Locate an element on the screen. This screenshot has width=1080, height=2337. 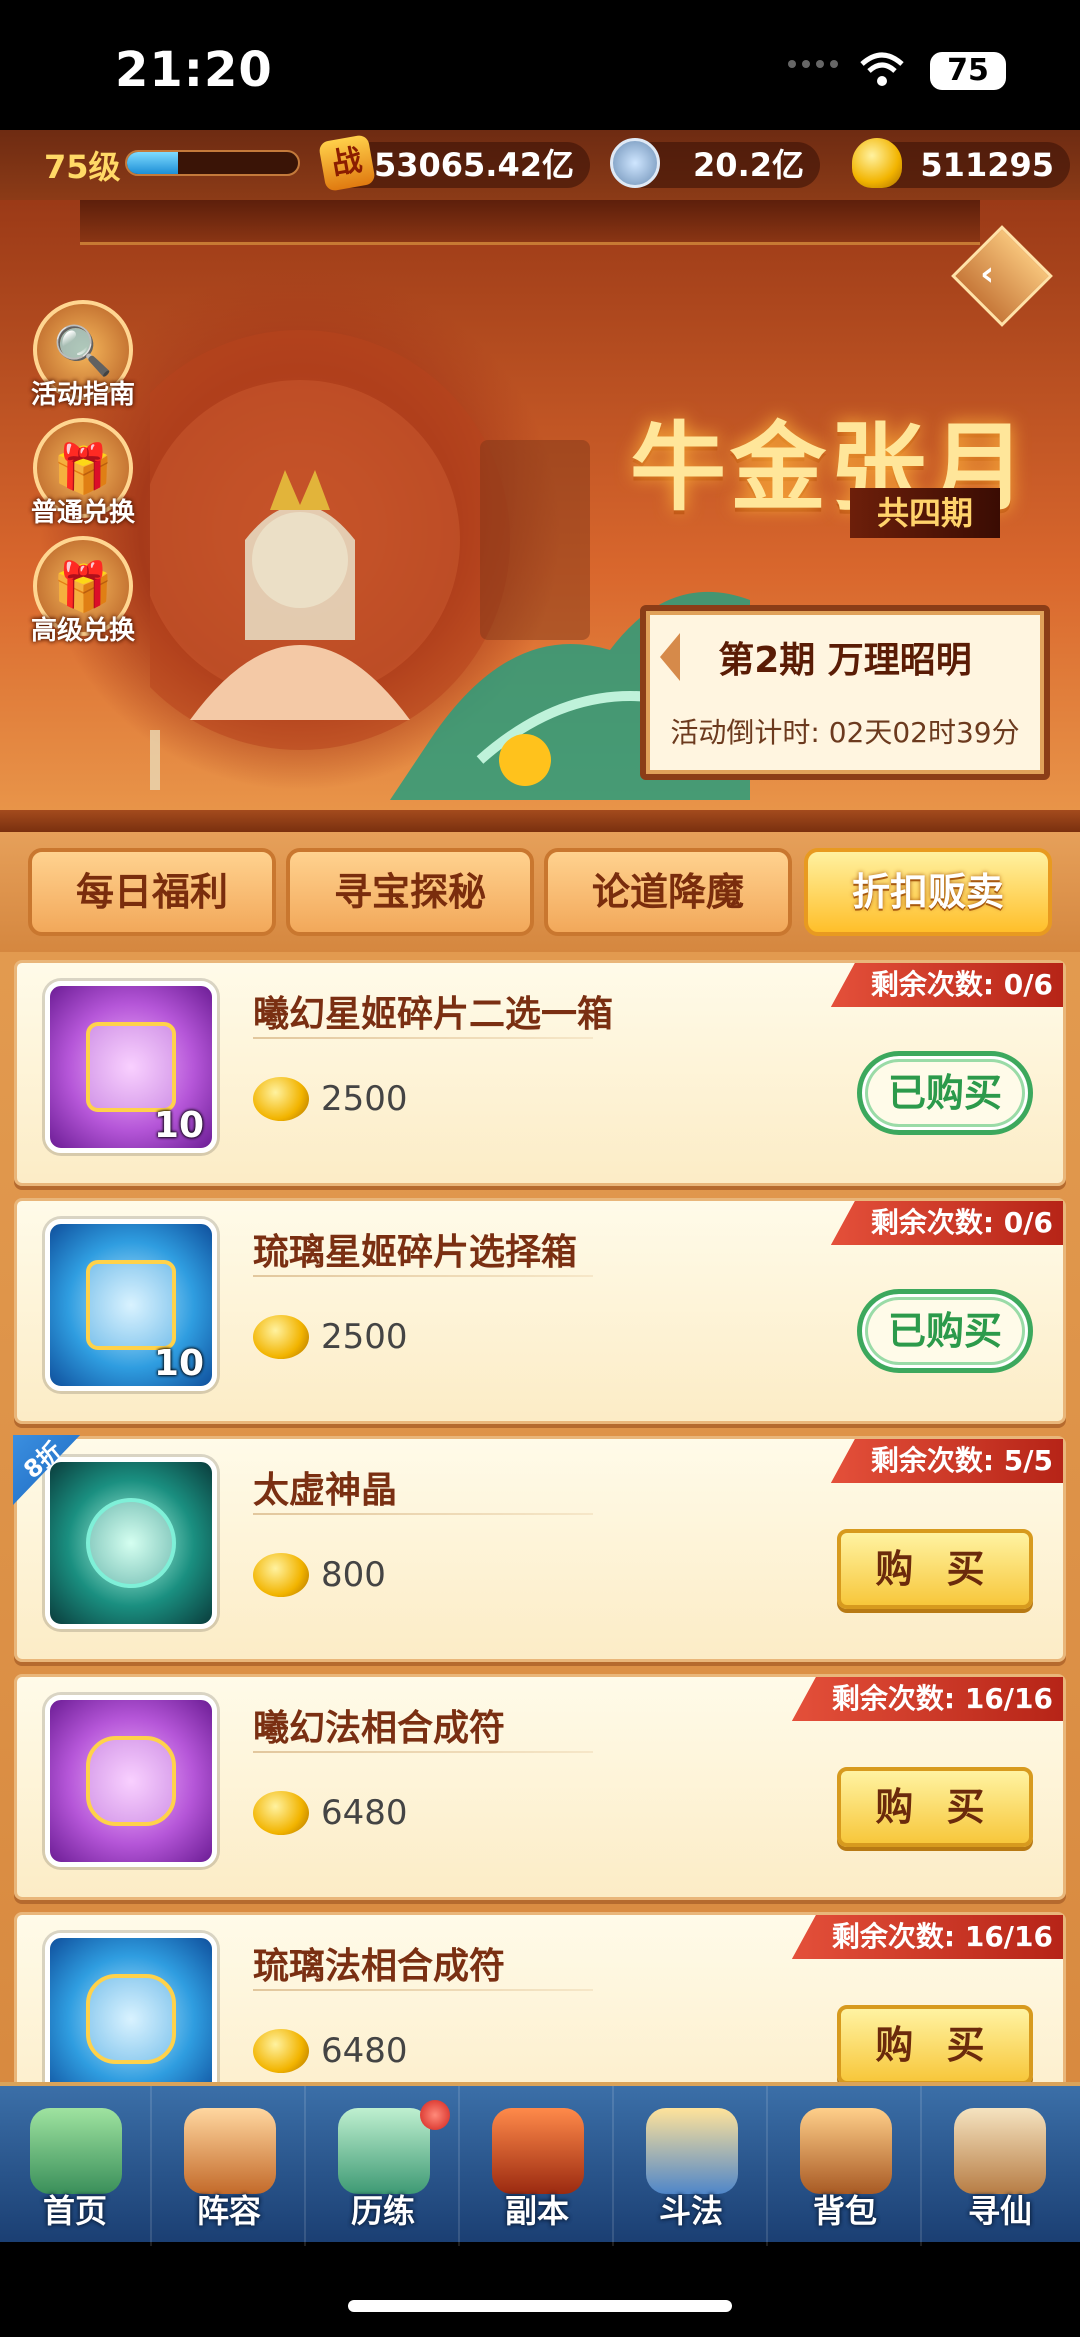
activity-guide-button: 🔍 活动指南 is located at coordinates (83, 355).